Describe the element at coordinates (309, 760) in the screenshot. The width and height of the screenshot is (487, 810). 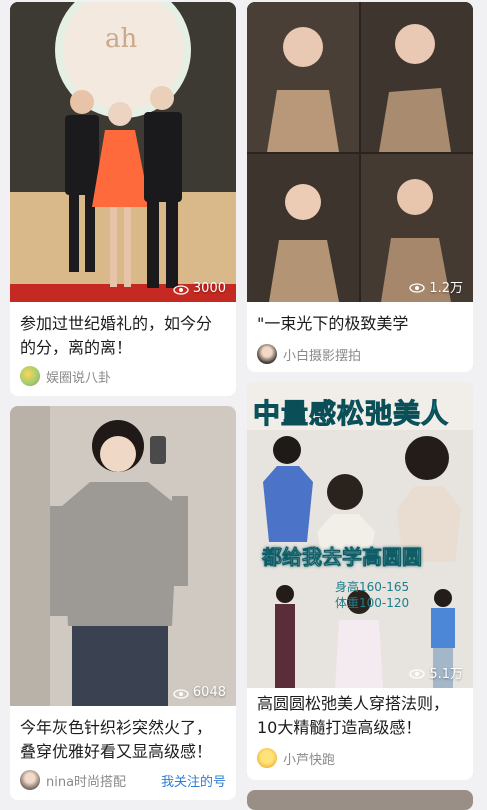
I see `author-name: 小芦快跑` at that location.